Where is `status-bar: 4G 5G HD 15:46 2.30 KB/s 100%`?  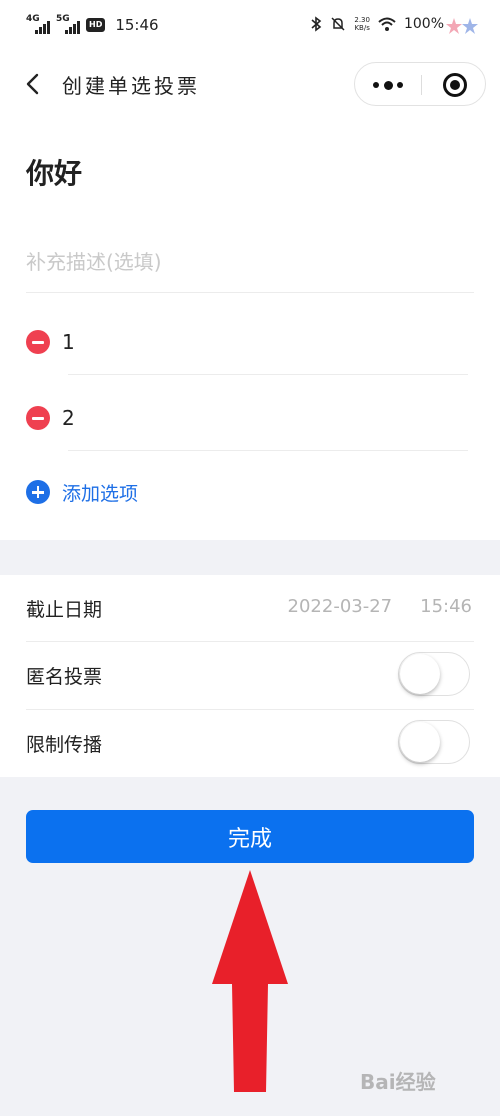
status-bar: 4G 5G HD 15:46 2.30 KB/s 100% is located at coordinates (250, 26).